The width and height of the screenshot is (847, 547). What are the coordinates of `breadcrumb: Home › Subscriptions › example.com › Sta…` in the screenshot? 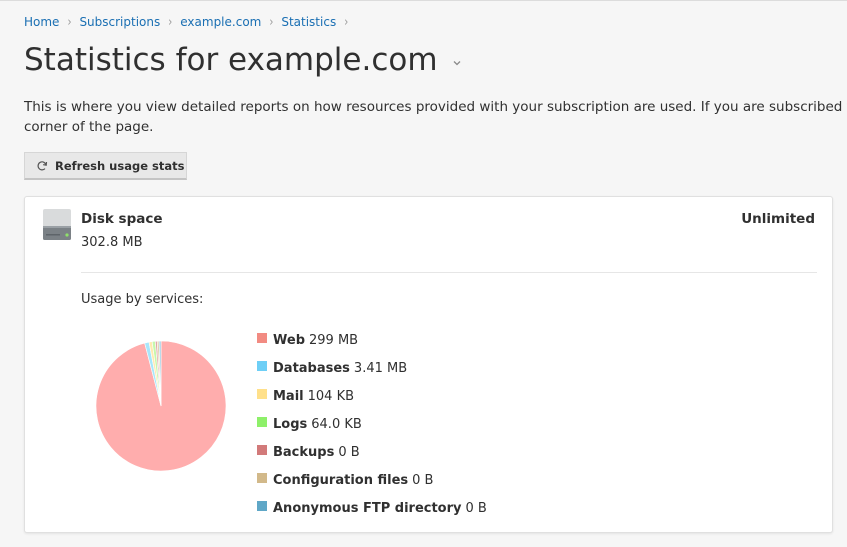 It's located at (190, 22).